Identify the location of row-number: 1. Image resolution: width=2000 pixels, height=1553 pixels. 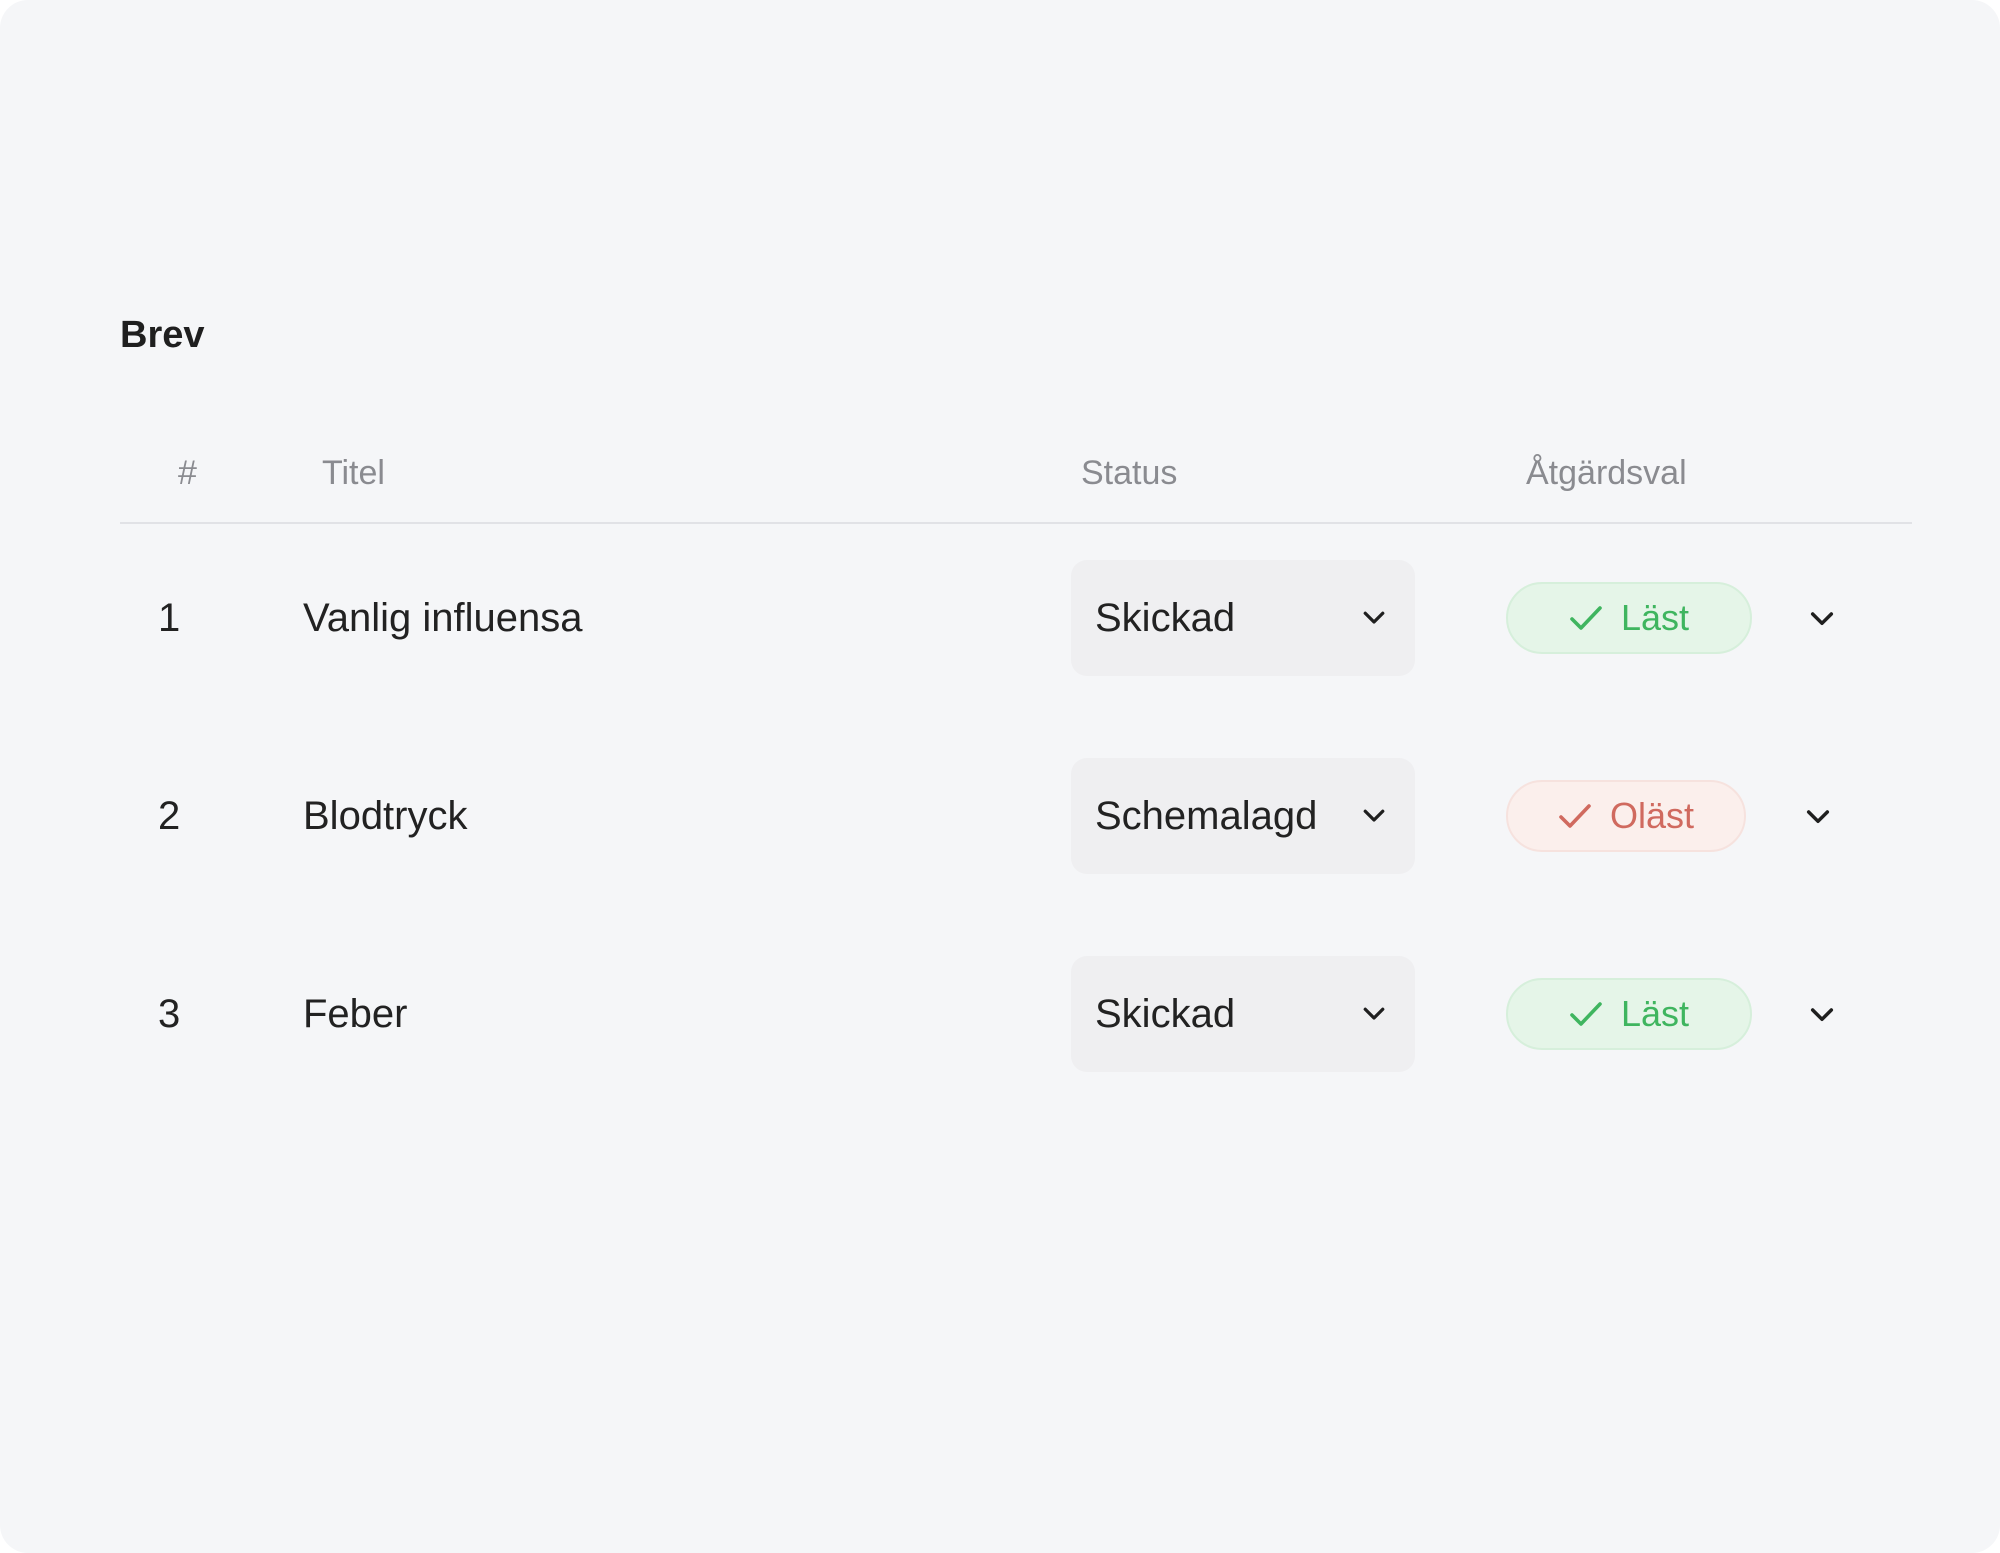
(169, 618).